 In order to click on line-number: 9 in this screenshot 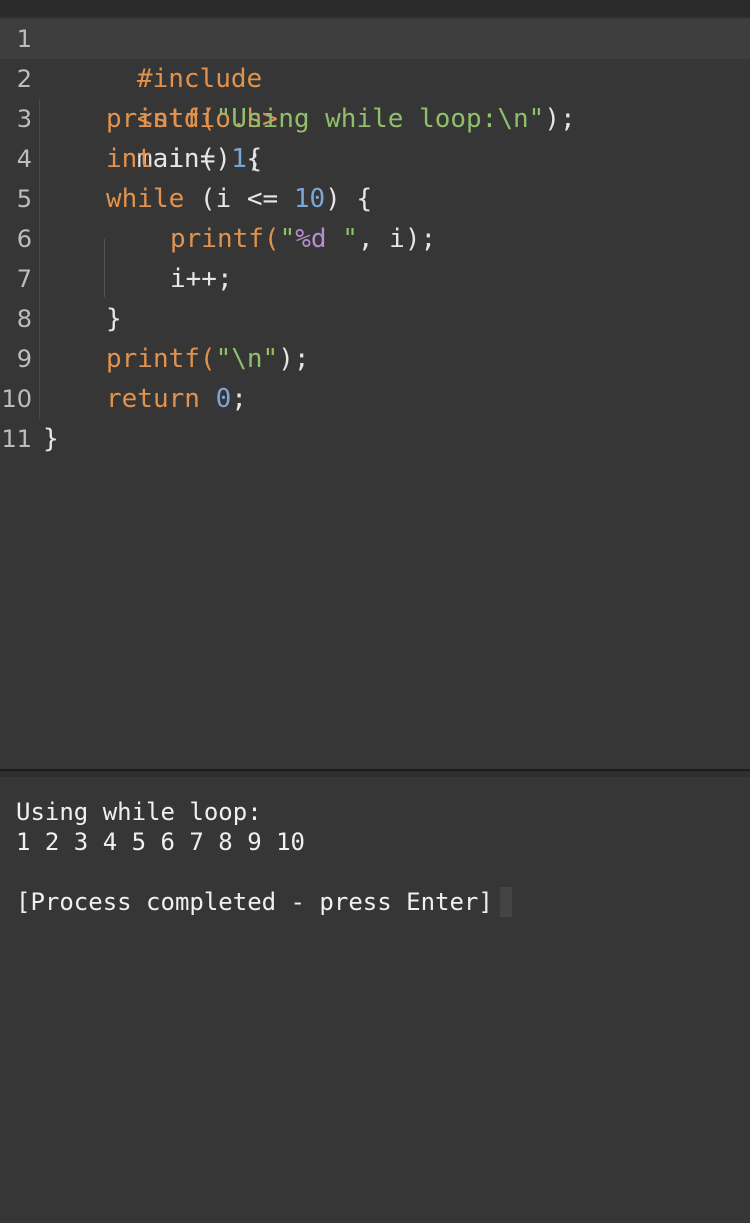, I will do `click(24, 359)`.